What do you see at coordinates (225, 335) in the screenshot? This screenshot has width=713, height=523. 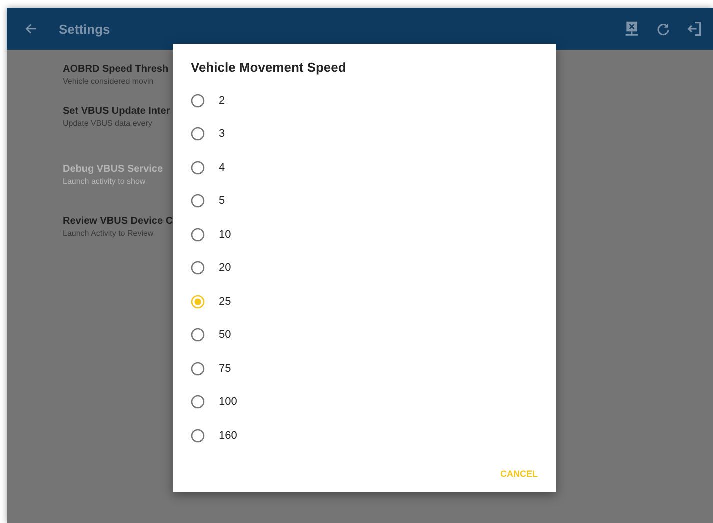 I see `option-label: 50` at bounding box center [225, 335].